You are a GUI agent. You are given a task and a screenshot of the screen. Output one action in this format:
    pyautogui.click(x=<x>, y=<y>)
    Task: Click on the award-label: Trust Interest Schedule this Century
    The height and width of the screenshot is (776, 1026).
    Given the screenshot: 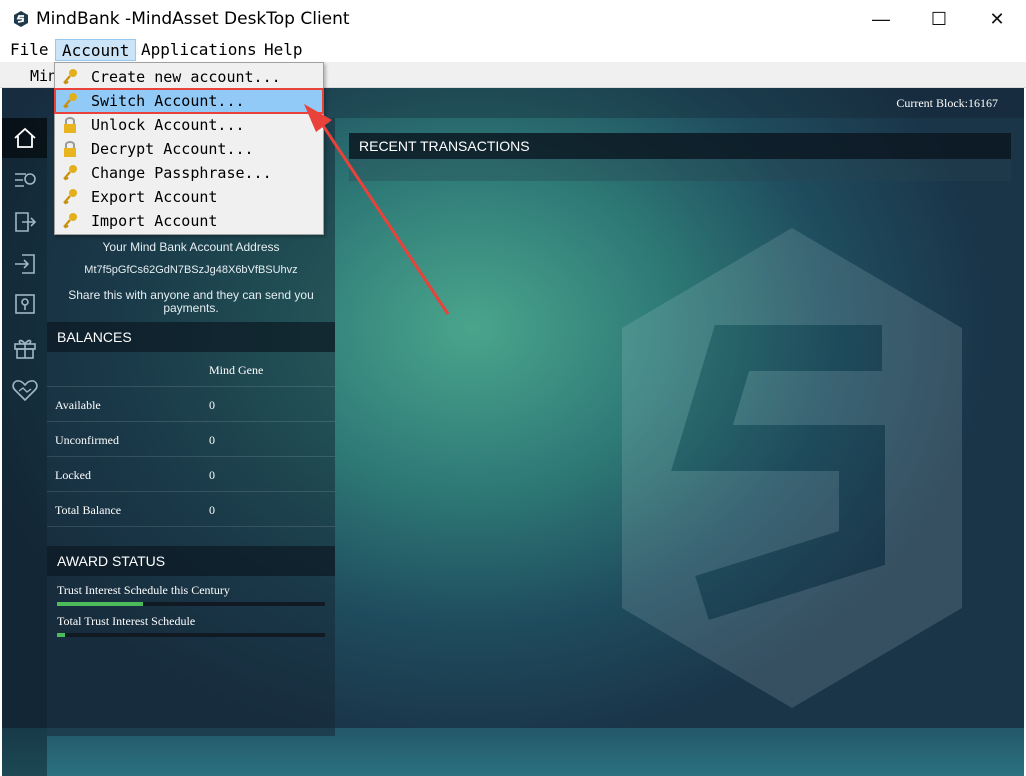 What is the action you would take?
    pyautogui.click(x=143, y=590)
    